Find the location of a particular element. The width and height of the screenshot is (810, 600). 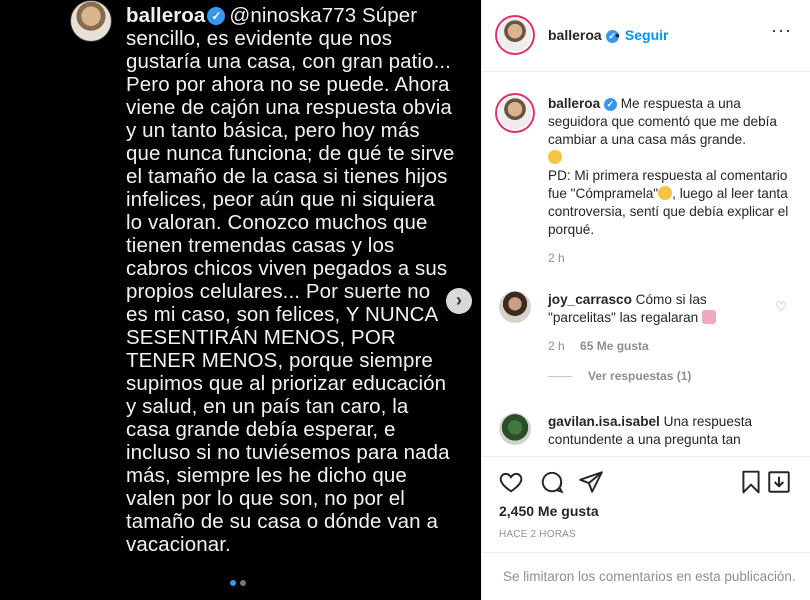

likes-count: 2,450 Me gusta is located at coordinates (549, 511).